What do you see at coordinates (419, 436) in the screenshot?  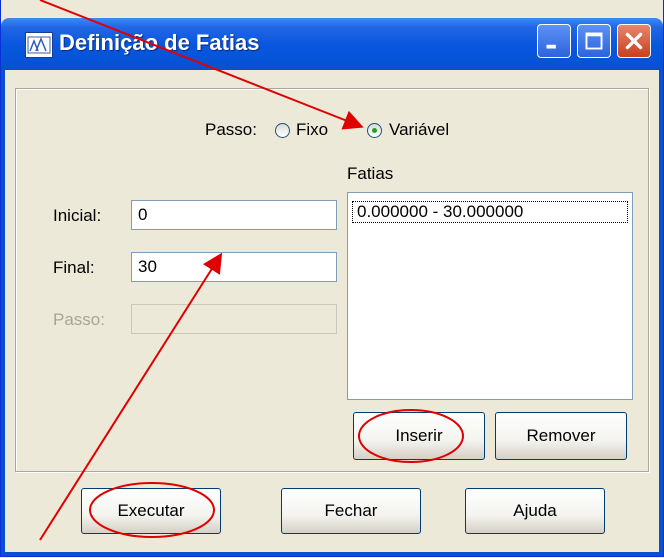 I see `inserir-button: Inserir` at bounding box center [419, 436].